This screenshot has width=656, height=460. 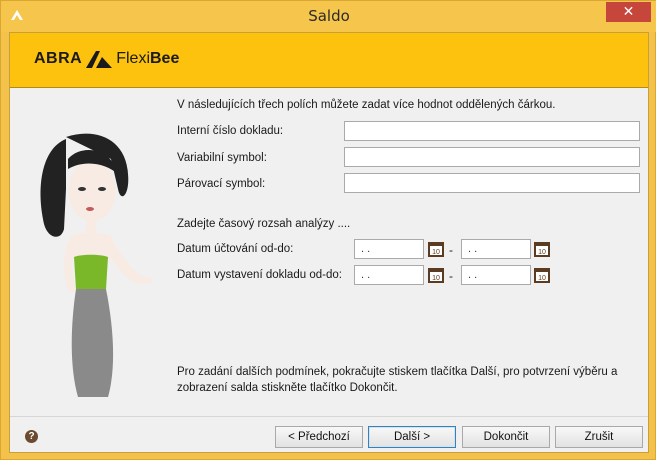 I want to click on cancel-button: Zrušit, so click(x=599, y=437).